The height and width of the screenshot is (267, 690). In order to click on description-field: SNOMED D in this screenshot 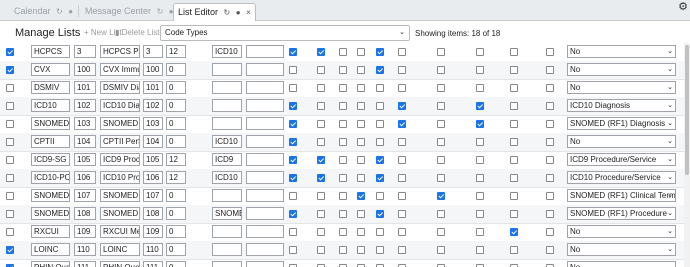, I will do `click(120, 123)`.